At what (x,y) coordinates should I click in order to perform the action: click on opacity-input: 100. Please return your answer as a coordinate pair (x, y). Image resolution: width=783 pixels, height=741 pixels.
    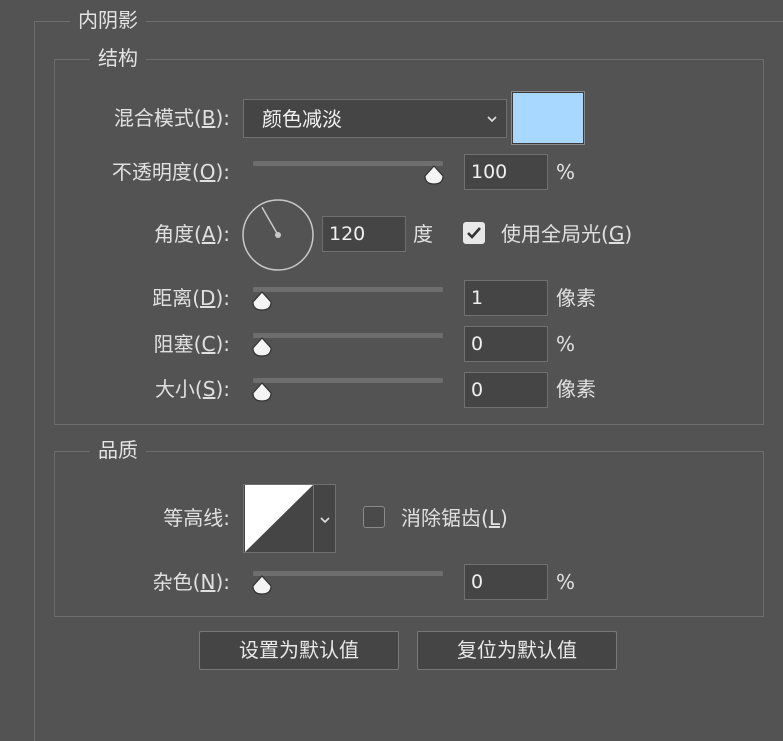
    Looking at the image, I should click on (506, 172).